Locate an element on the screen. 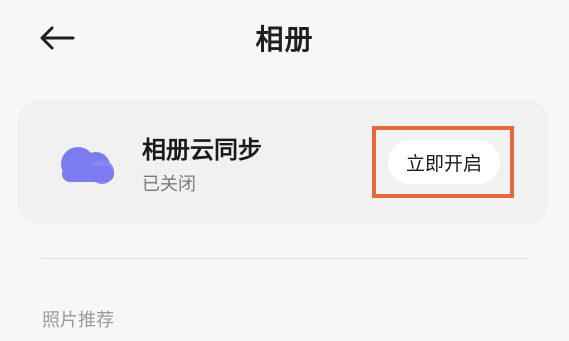 This screenshot has height=341, width=569. divider is located at coordinates (285, 258).